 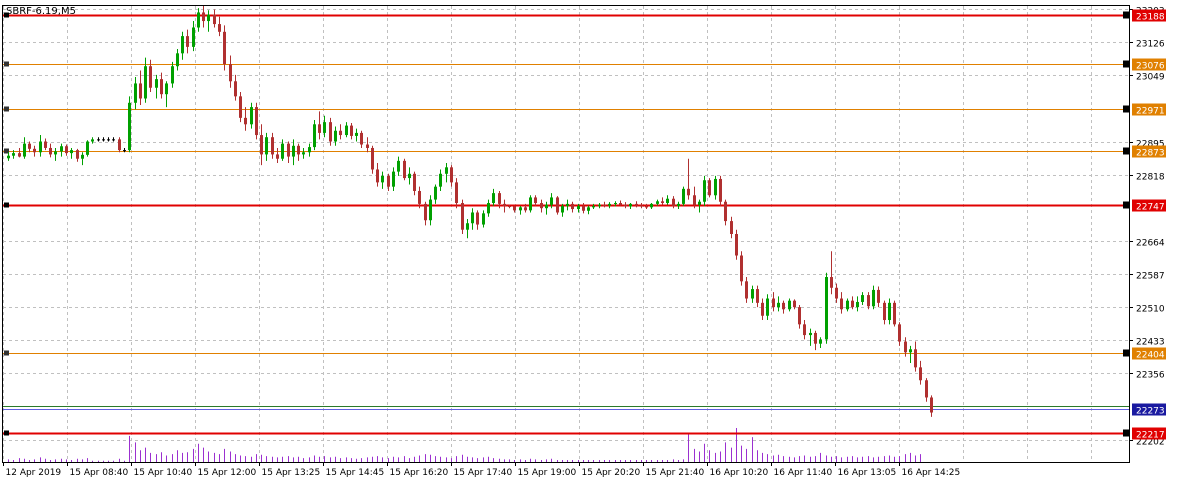 I want to click on time-tick-label: 12 Apr 2019, so click(x=34, y=473).